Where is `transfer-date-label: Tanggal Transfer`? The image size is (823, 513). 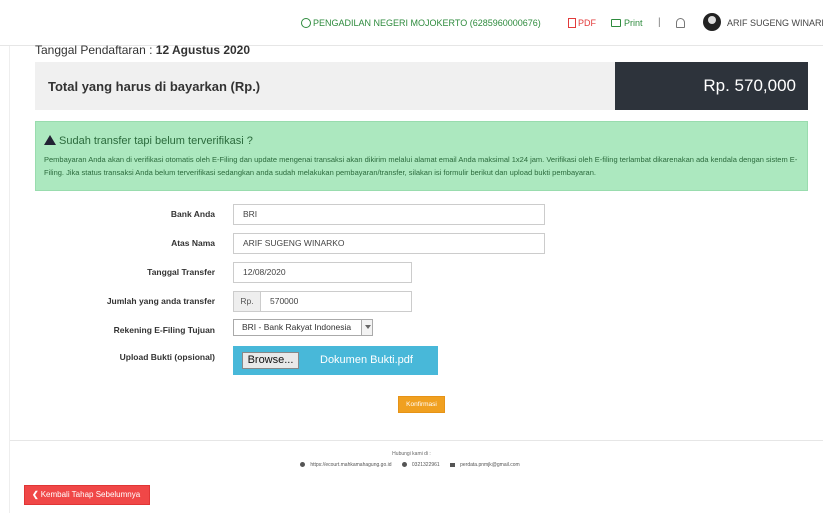 transfer-date-label: Tanggal Transfer is located at coordinates (181, 272).